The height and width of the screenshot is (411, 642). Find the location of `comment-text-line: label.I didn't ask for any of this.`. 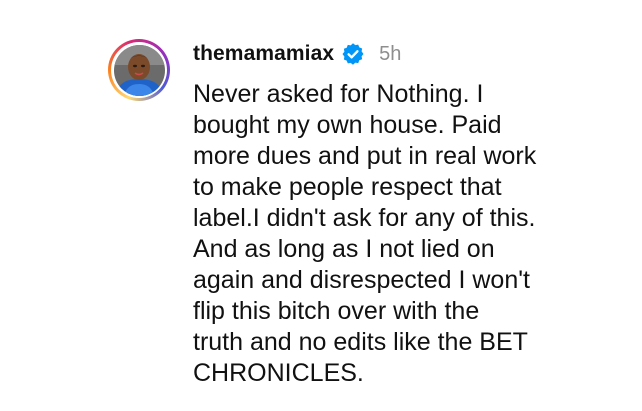

comment-text-line: label.I didn't ask for any of this. is located at coordinates (364, 218).